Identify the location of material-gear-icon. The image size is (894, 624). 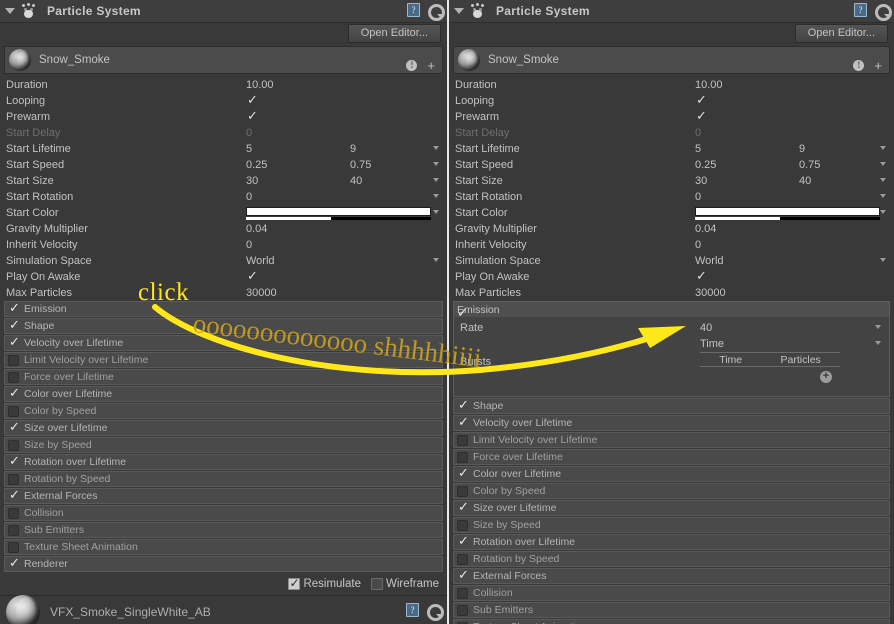
(435, 612).